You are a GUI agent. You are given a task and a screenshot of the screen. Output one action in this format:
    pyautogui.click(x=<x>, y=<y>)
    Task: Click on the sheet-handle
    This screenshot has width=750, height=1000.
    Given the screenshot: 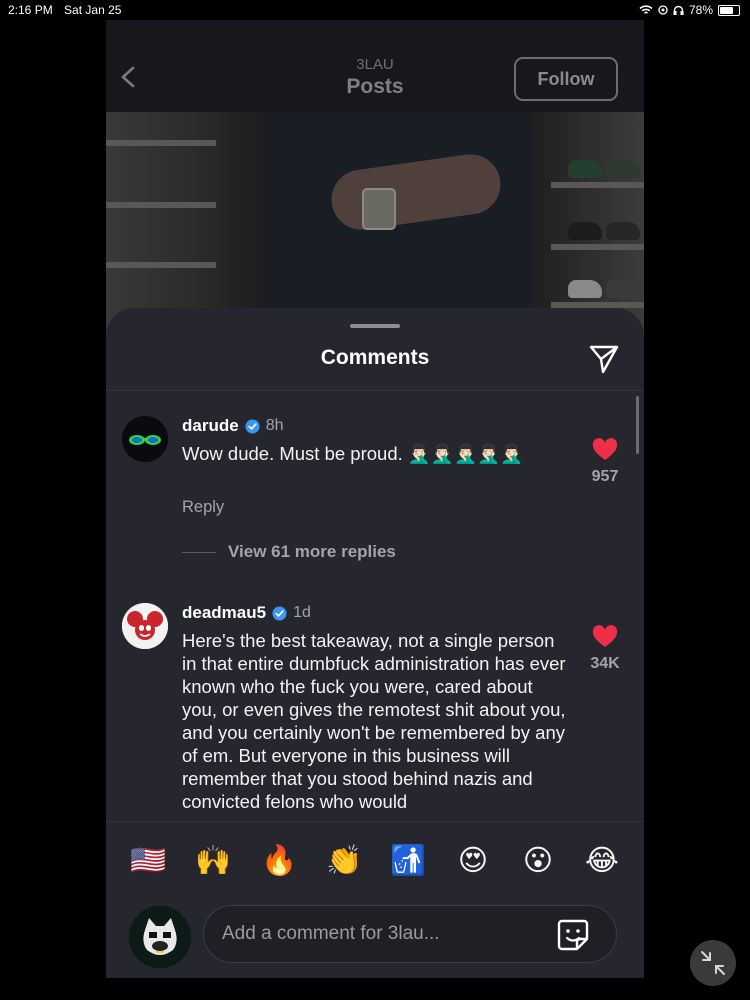 What is the action you would take?
    pyautogui.click(x=375, y=326)
    